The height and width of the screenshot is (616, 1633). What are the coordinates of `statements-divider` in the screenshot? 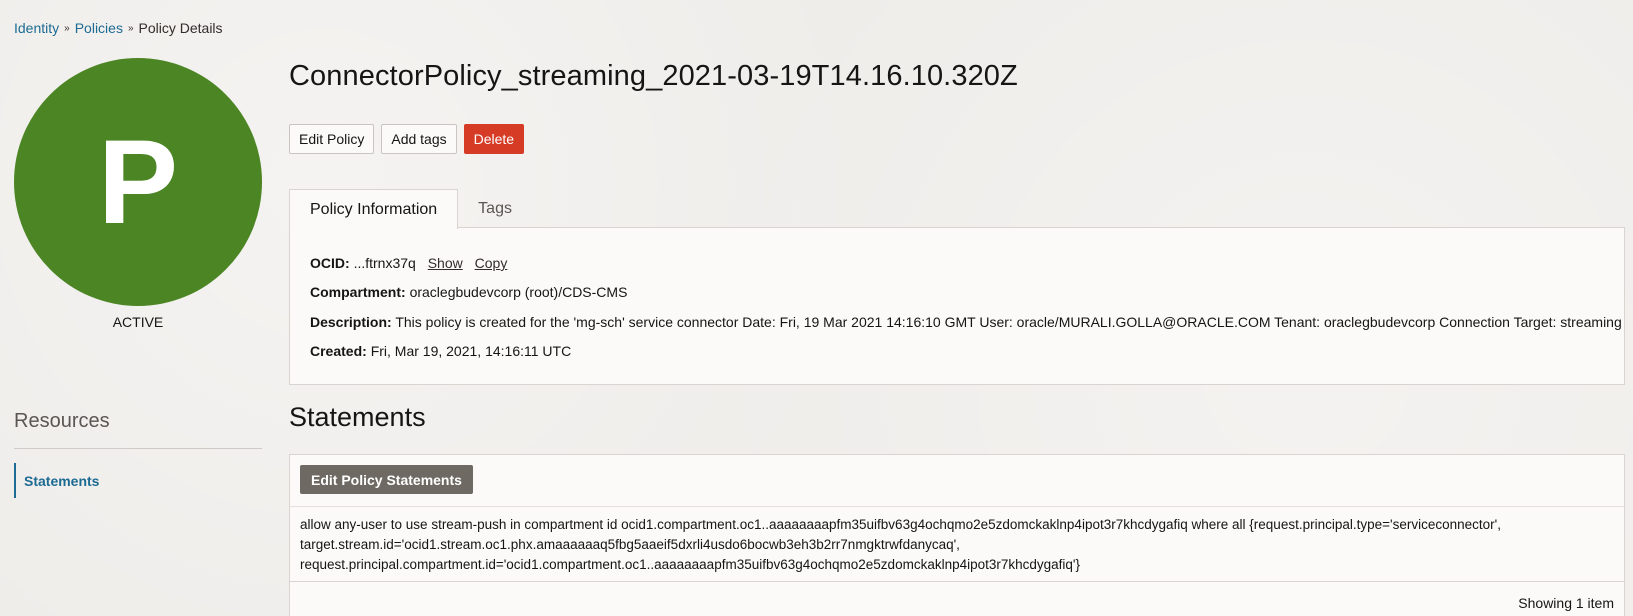 It's located at (957, 506).